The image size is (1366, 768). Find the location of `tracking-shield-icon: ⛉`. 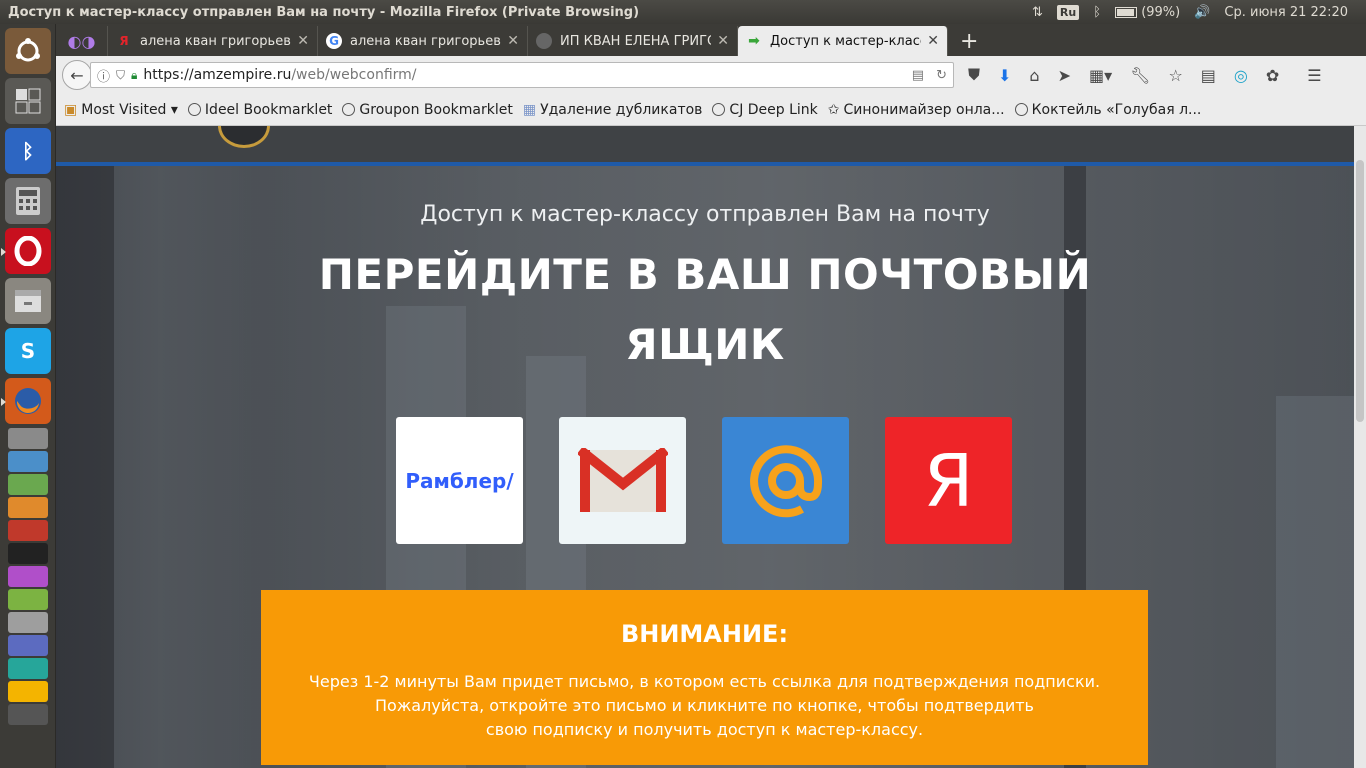

tracking-shield-icon: ⛉ is located at coordinates (120, 75).